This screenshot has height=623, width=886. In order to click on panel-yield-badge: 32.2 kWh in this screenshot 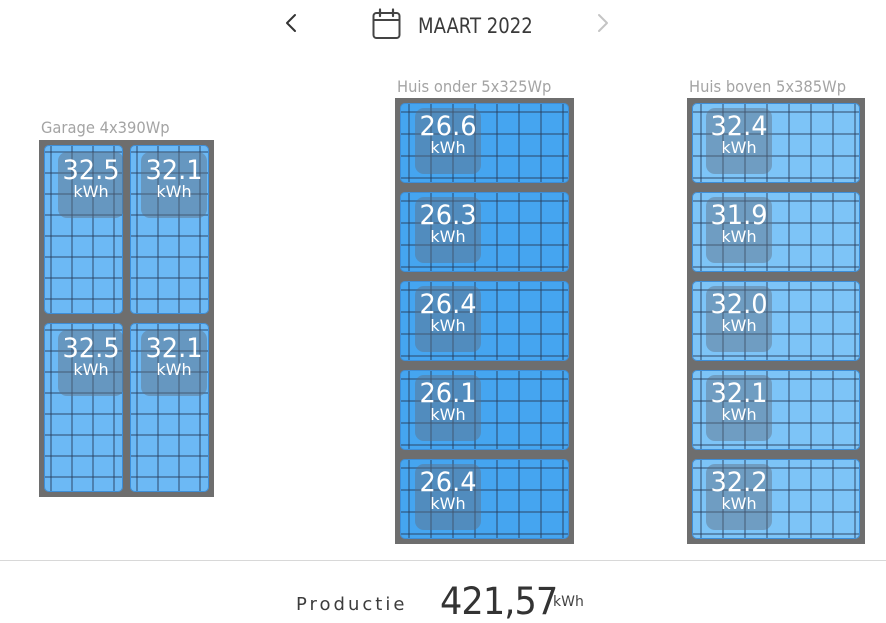, I will do `click(739, 497)`.